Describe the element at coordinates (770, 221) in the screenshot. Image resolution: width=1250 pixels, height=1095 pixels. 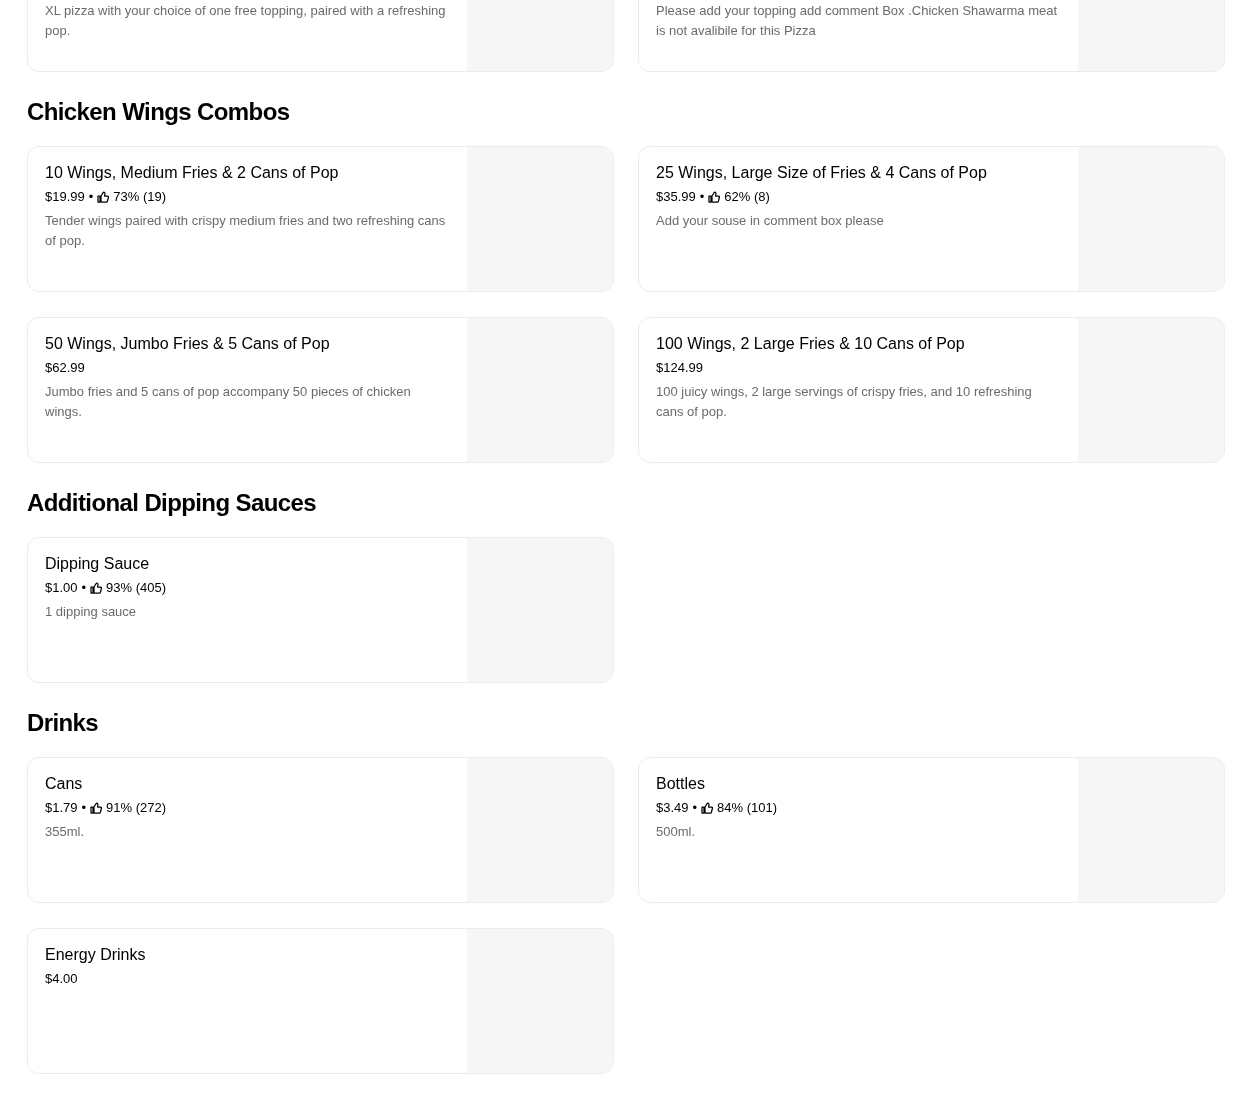
I see `item-description: Add your souse in comment box please` at that location.